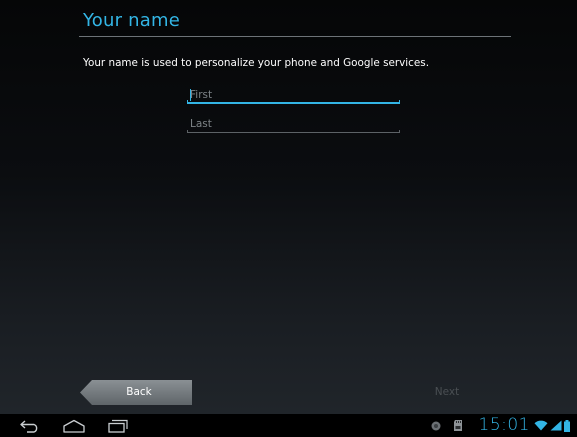  Describe the element at coordinates (131, 20) in the screenshot. I see `page-title: Your name` at that location.